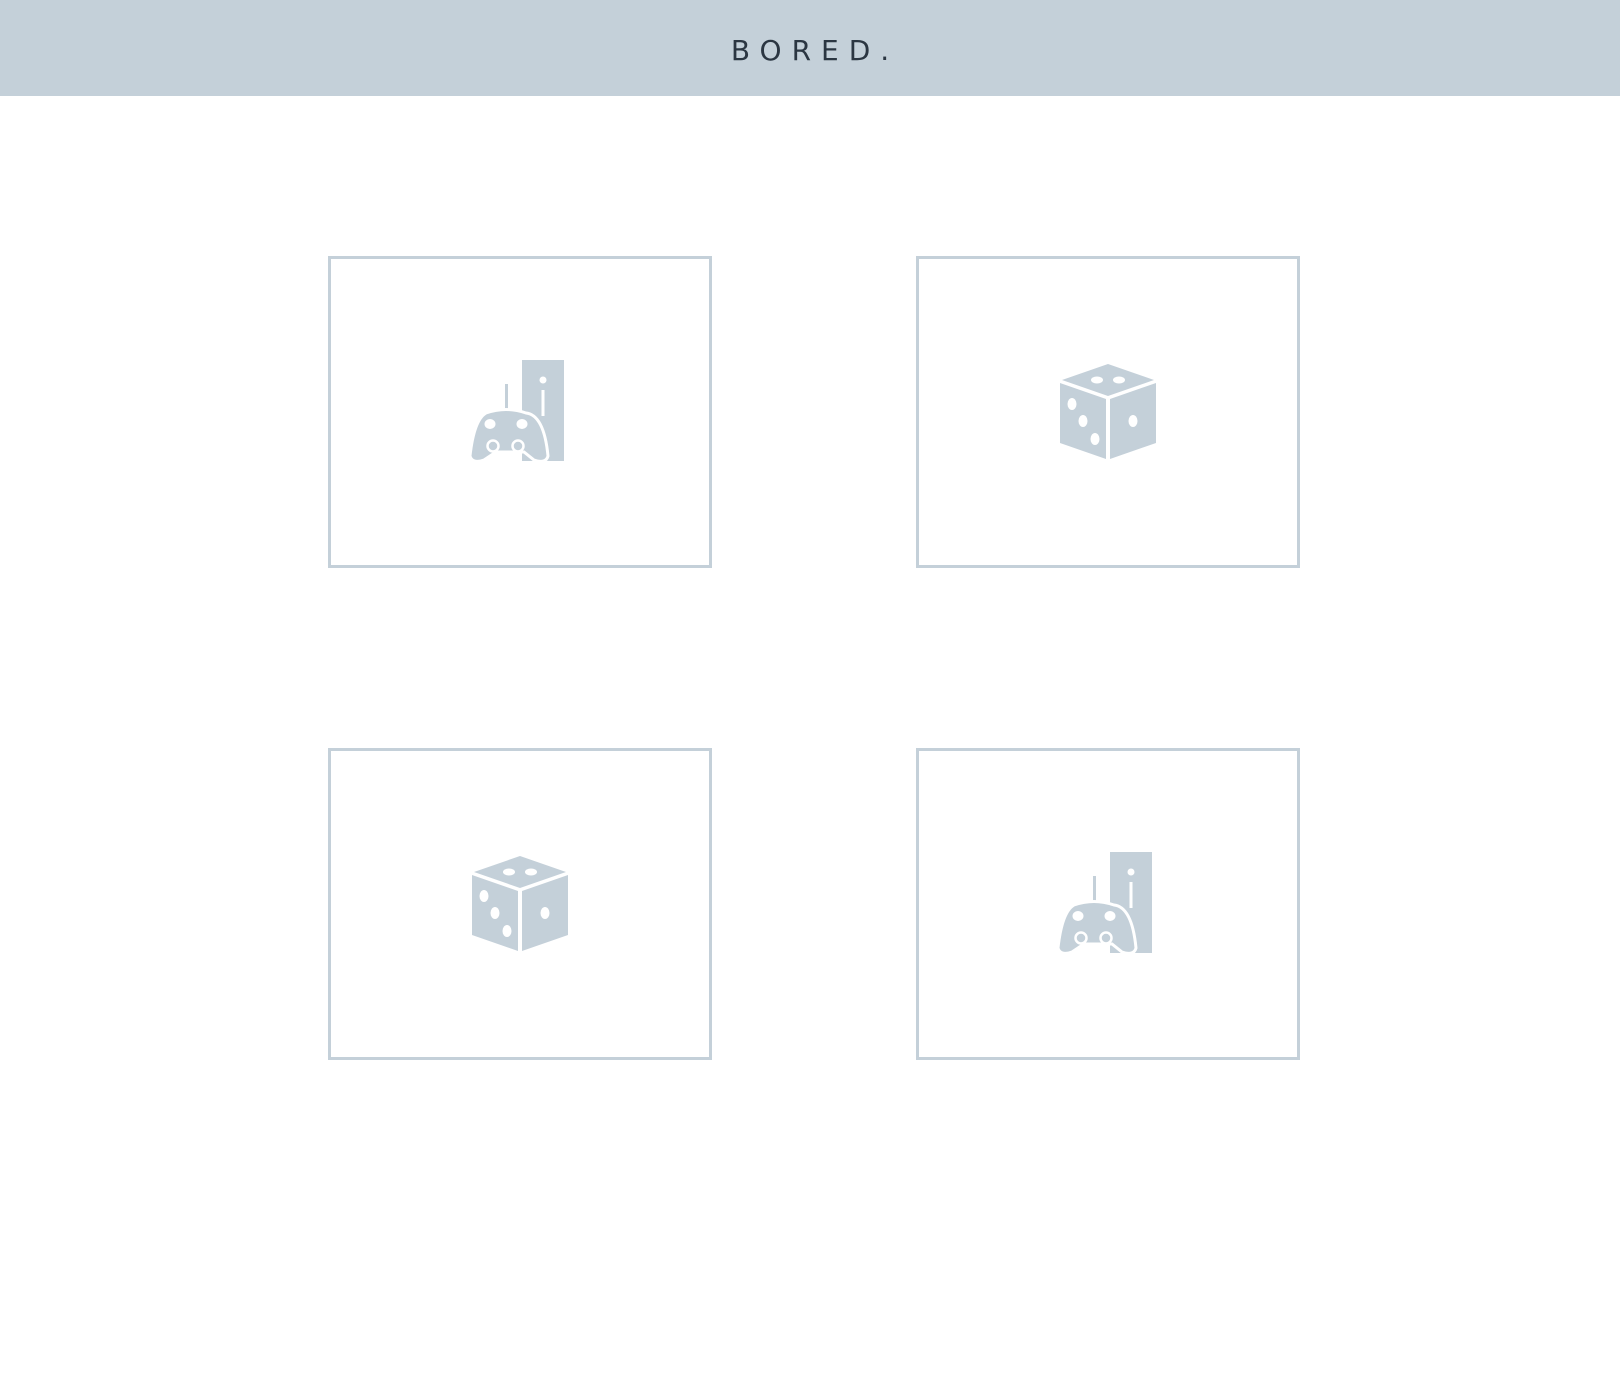  Describe the element at coordinates (815, 50) in the screenshot. I see `site-title: BORED.` at that location.